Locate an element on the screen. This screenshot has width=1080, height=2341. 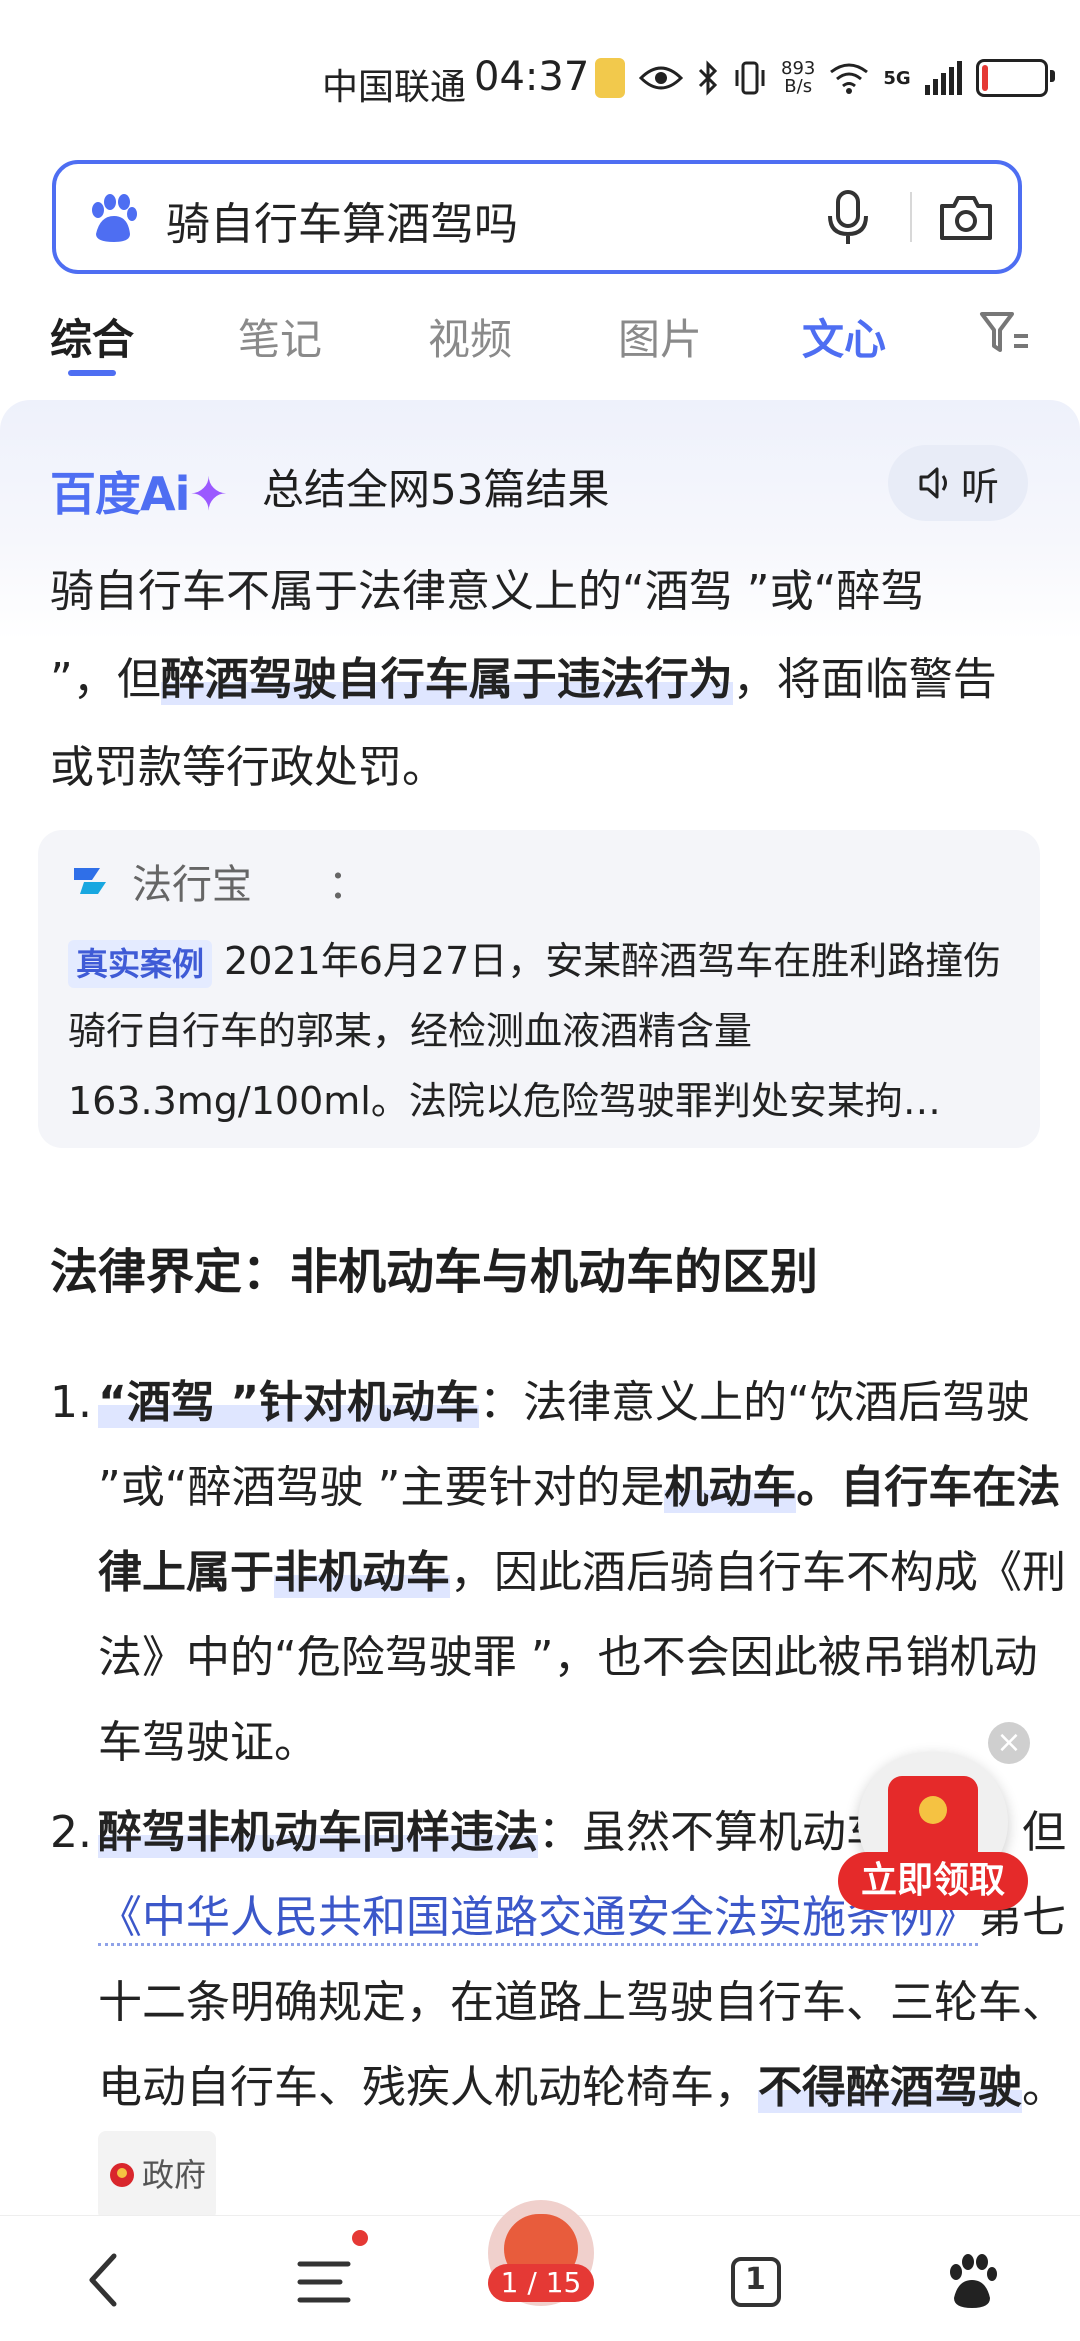
item-lead: 醉驾非机动车同样违法 is located at coordinates (318, 1832).